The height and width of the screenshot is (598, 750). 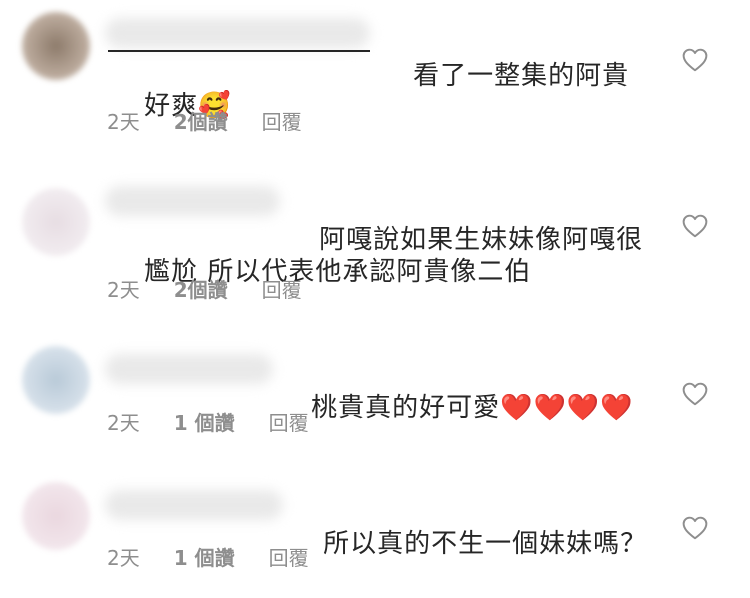 I want to click on comment-text: 尷尬 所以代表他承認阿貴像二伯, so click(x=319, y=272).